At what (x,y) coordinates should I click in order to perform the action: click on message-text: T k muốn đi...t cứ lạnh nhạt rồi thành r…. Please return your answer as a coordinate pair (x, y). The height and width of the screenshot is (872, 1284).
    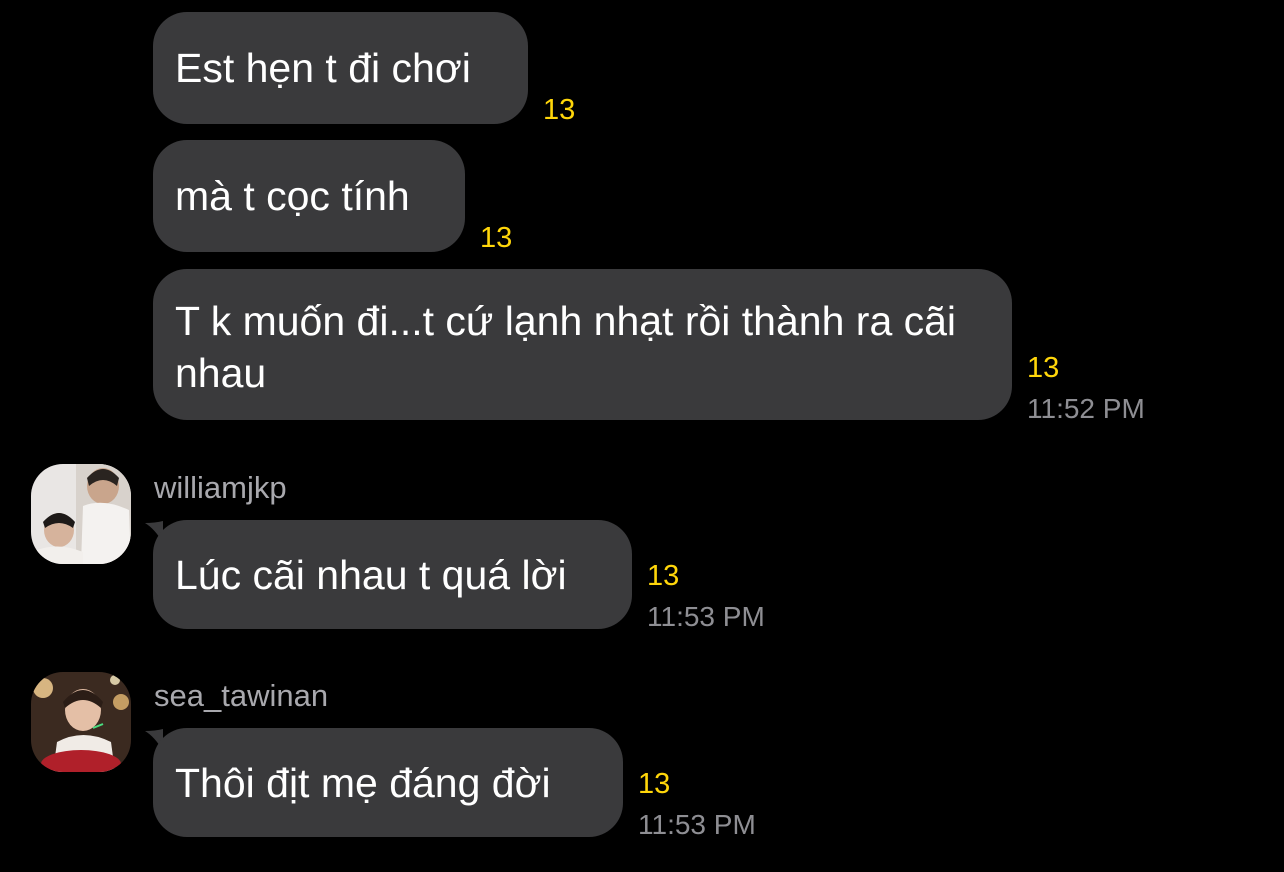
    Looking at the image, I should click on (566, 347).